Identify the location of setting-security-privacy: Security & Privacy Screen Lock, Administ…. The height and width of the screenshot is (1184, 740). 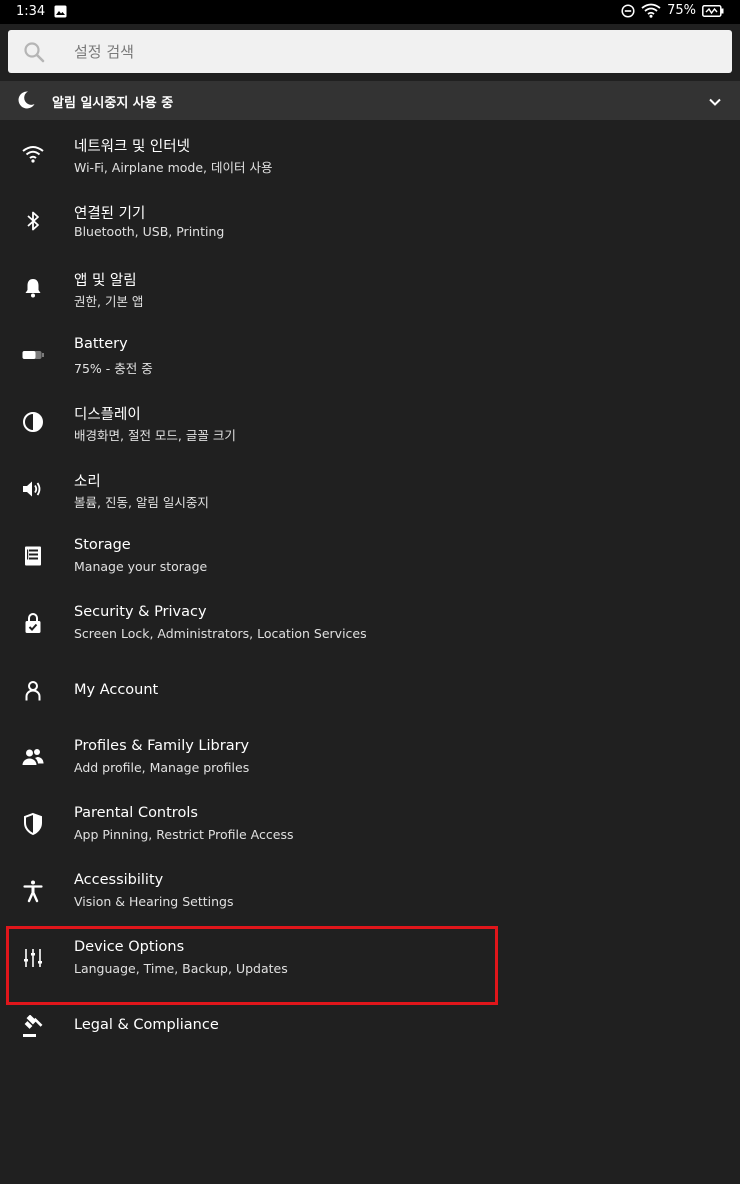
(370, 622).